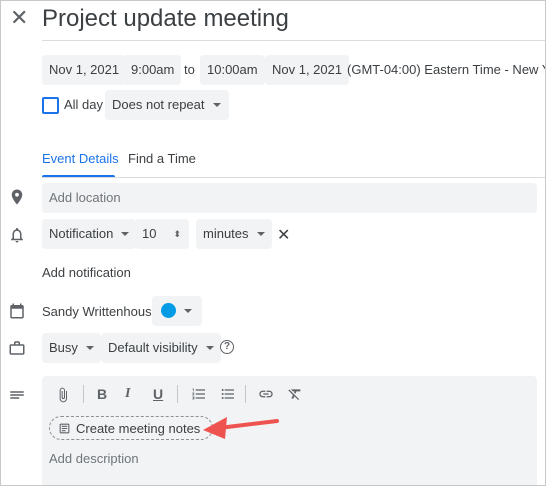 The height and width of the screenshot is (486, 546). What do you see at coordinates (102, 394) in the screenshot?
I see `bold-icon: B` at bounding box center [102, 394].